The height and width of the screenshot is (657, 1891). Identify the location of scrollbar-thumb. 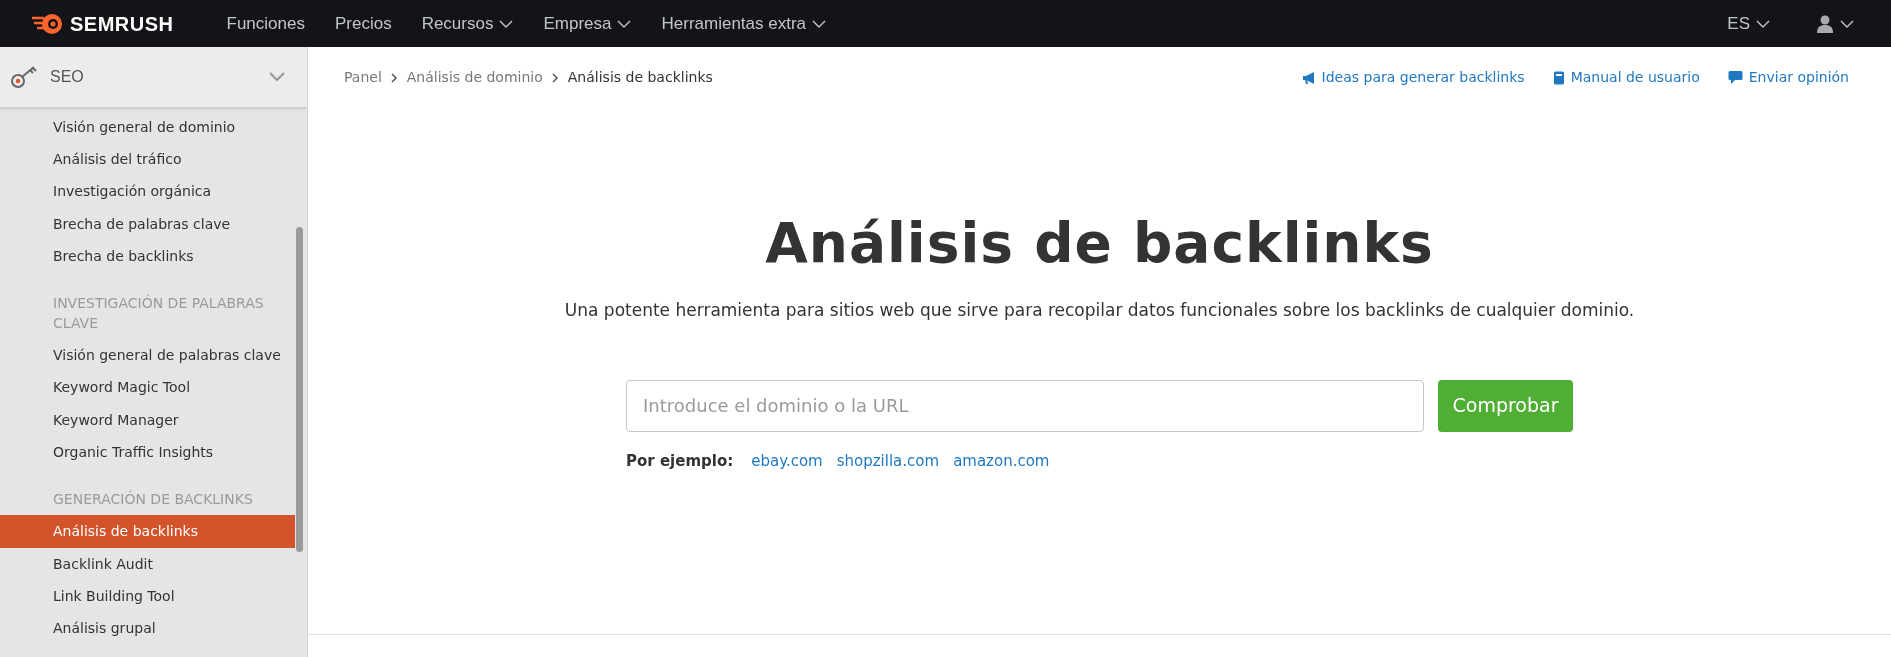
(299, 389).